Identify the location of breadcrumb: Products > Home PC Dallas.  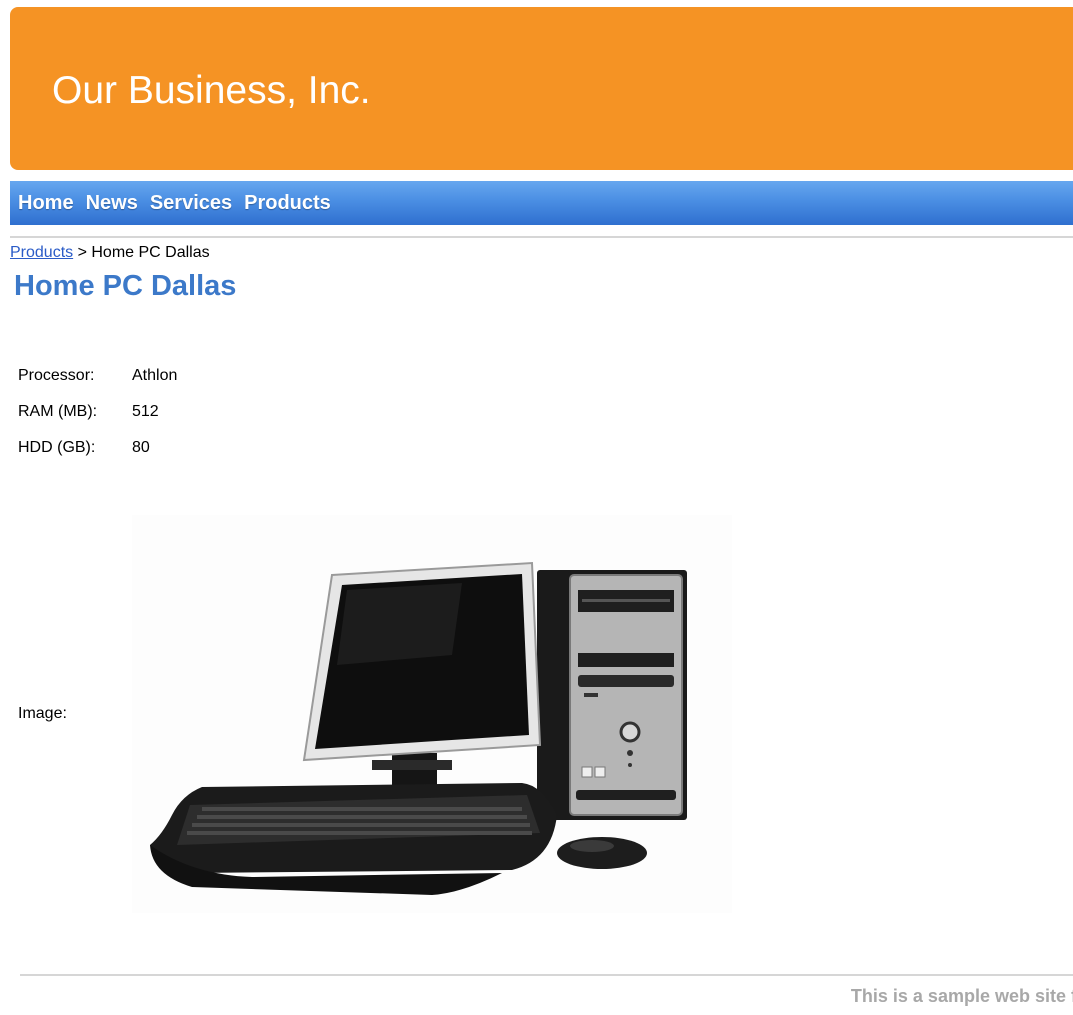
(110, 253).